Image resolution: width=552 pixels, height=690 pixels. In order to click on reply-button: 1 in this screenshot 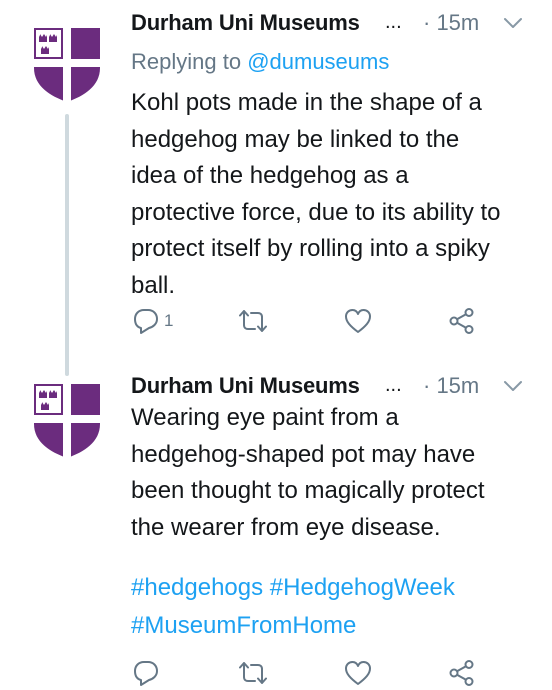, I will do `click(152, 321)`.